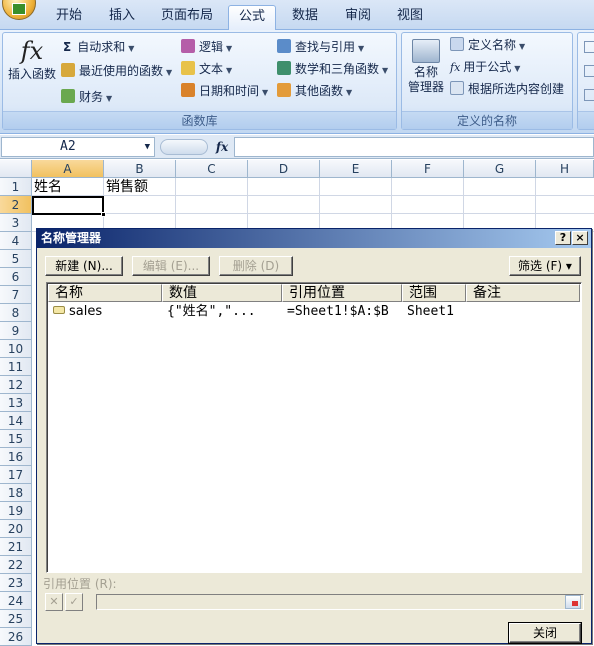  Describe the element at coordinates (16, 601) in the screenshot. I see `row-header-24: 24` at that location.